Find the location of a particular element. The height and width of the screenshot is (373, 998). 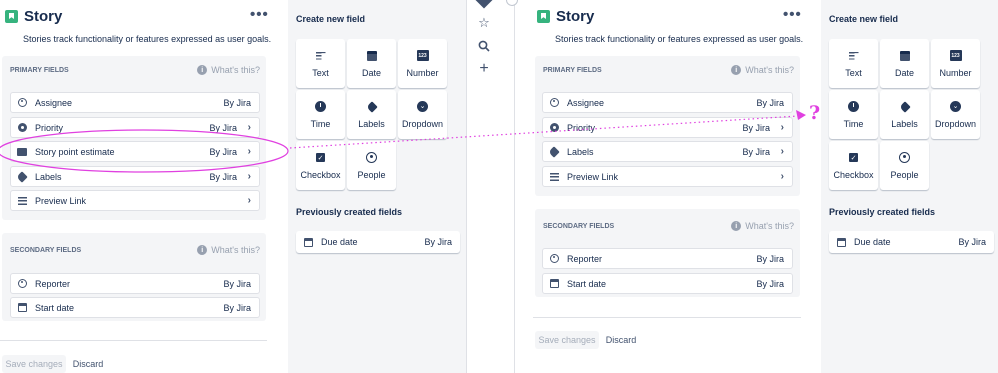

annotation-overlay is located at coordinates (403, 141).